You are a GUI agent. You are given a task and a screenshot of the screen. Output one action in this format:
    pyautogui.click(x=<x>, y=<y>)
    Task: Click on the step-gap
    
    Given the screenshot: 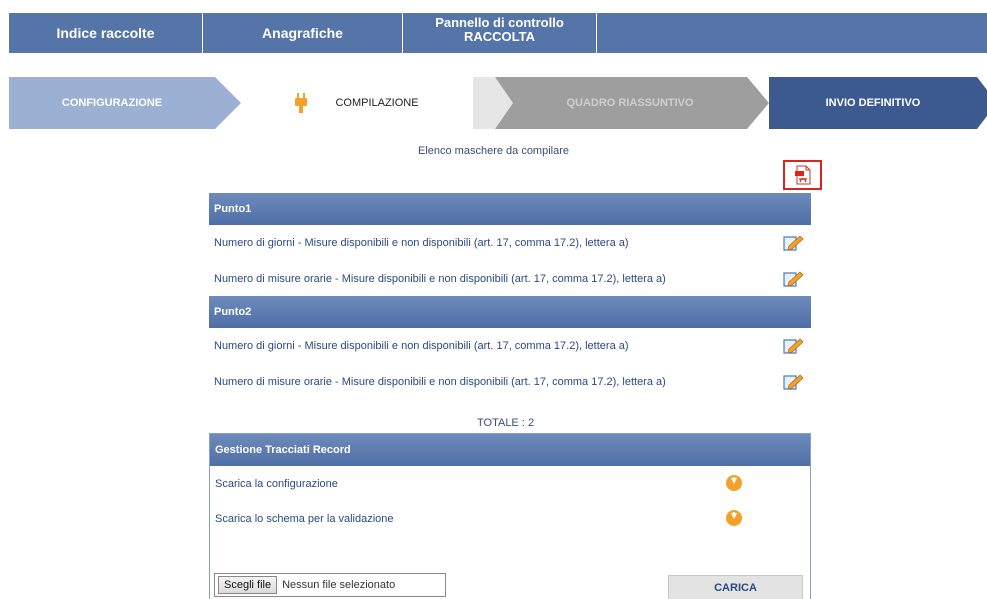 What is the action you would take?
    pyautogui.click(x=484, y=103)
    